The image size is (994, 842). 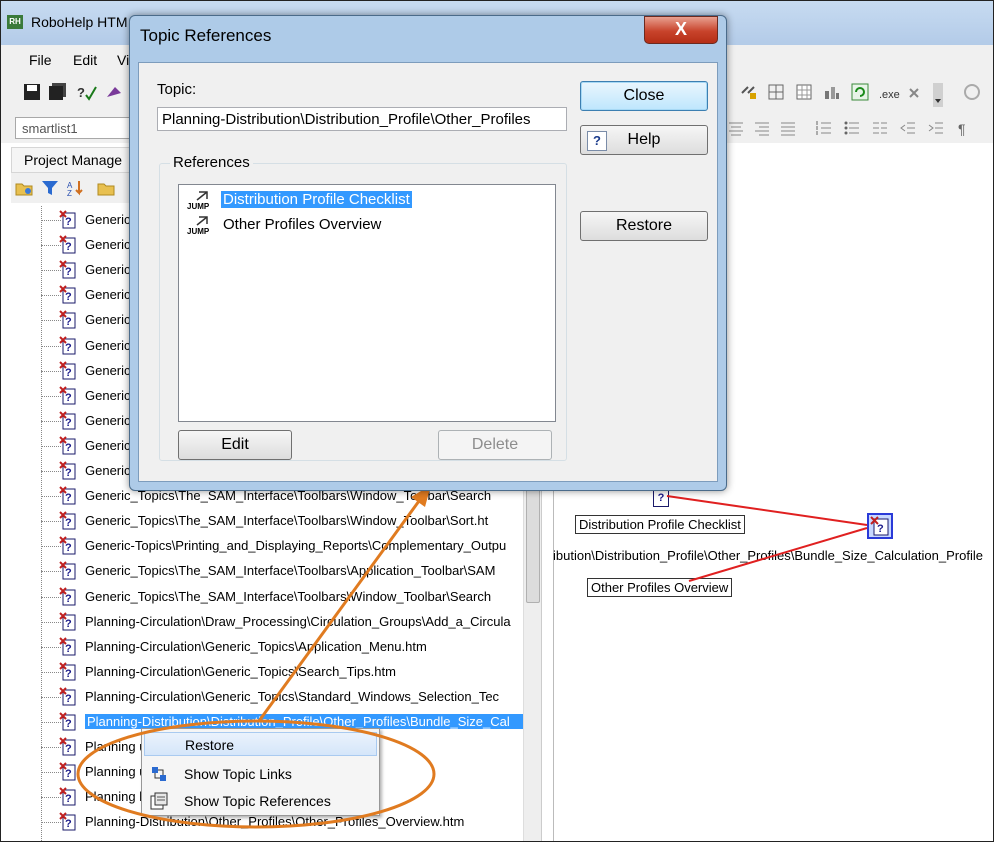 I want to click on new-folder-icon, so click(x=24, y=188).